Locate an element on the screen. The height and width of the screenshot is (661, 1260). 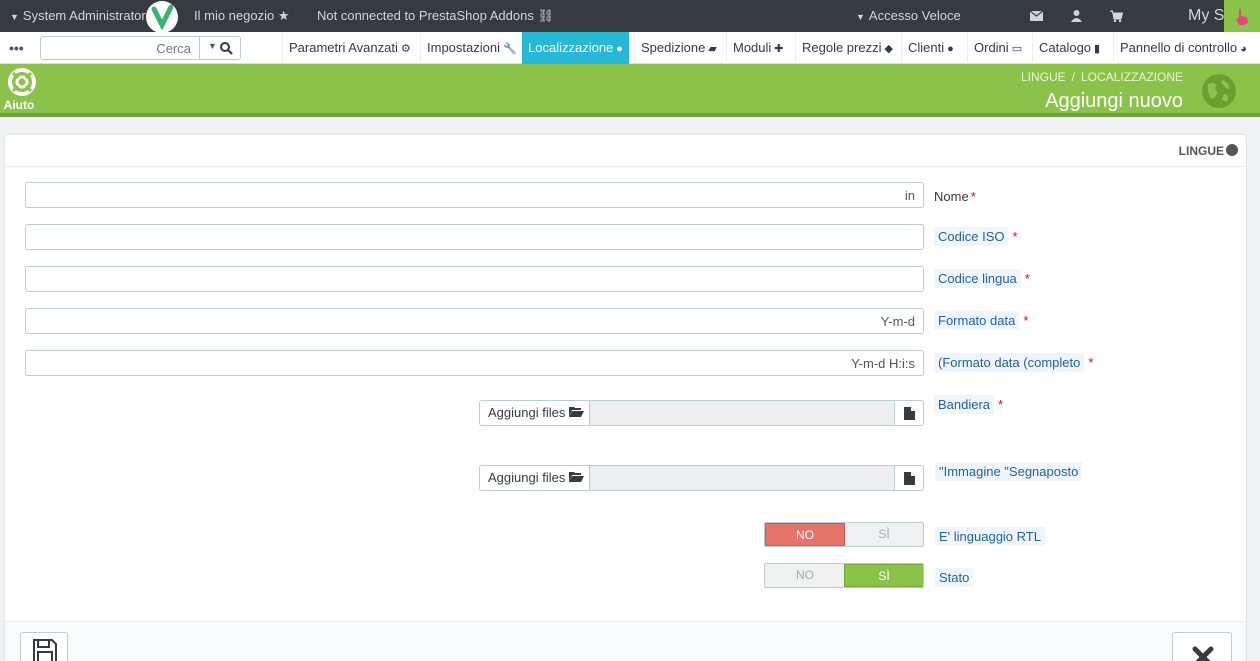
dashboard-icon: ◕ is located at coordinates (1243, 49).